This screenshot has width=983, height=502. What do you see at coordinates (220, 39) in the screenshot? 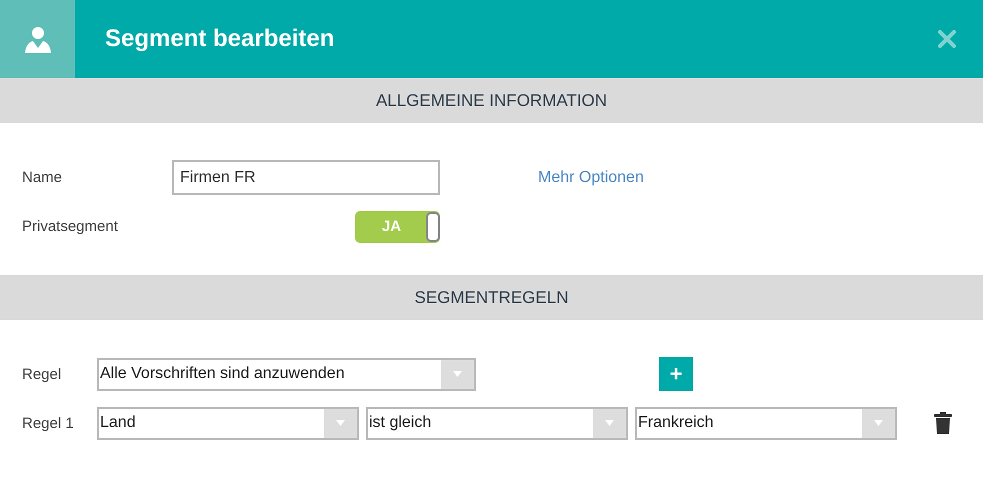
I see `dialog-title: Segment bearbeiten` at bounding box center [220, 39].